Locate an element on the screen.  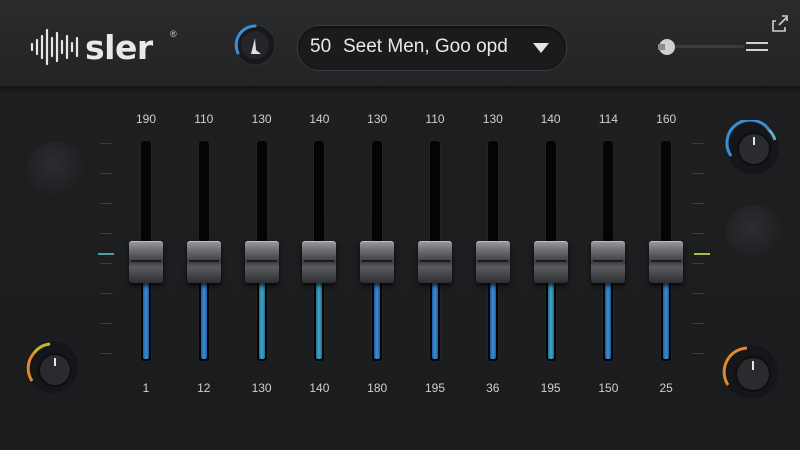
band-frequency-label: 12 is located at coordinates (204, 388).